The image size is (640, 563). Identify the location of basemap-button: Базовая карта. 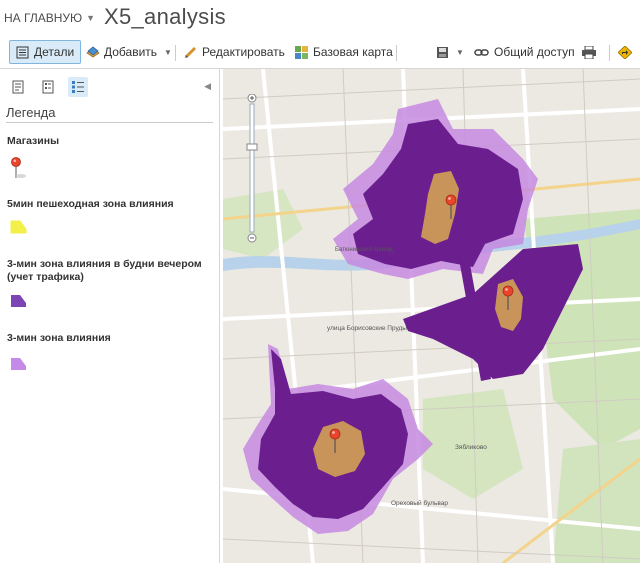
(344, 52).